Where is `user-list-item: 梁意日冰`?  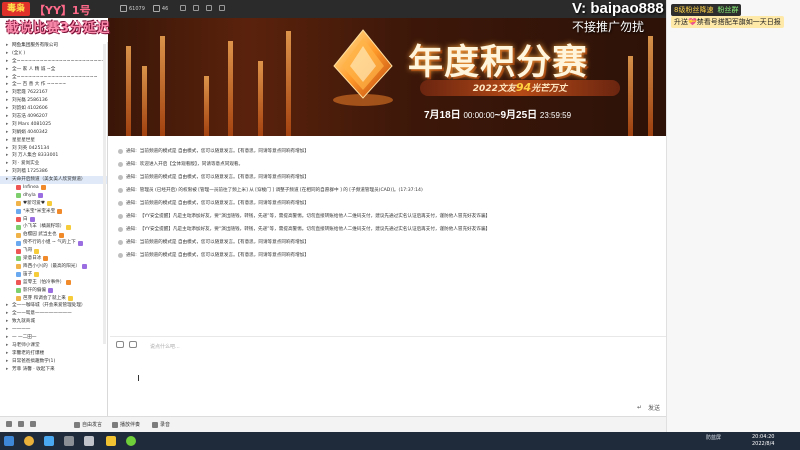 user-list-item: 梁意日冰 is located at coordinates (53, 259).